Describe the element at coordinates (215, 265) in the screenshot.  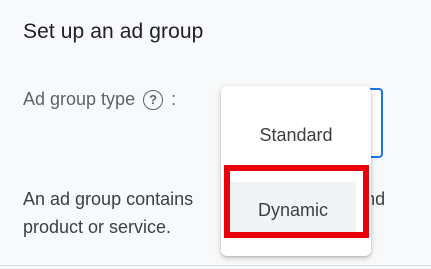
I see `section-divider` at that location.